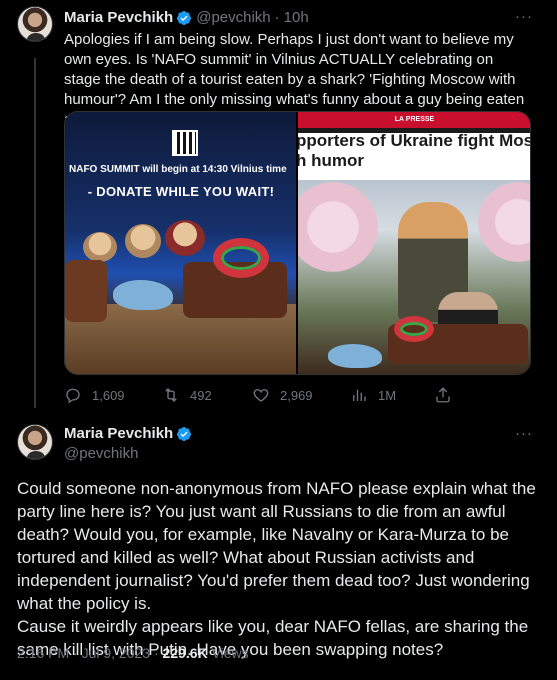  Describe the element at coordinates (108, 395) in the screenshot. I see `reply-count: 1,609` at that location.